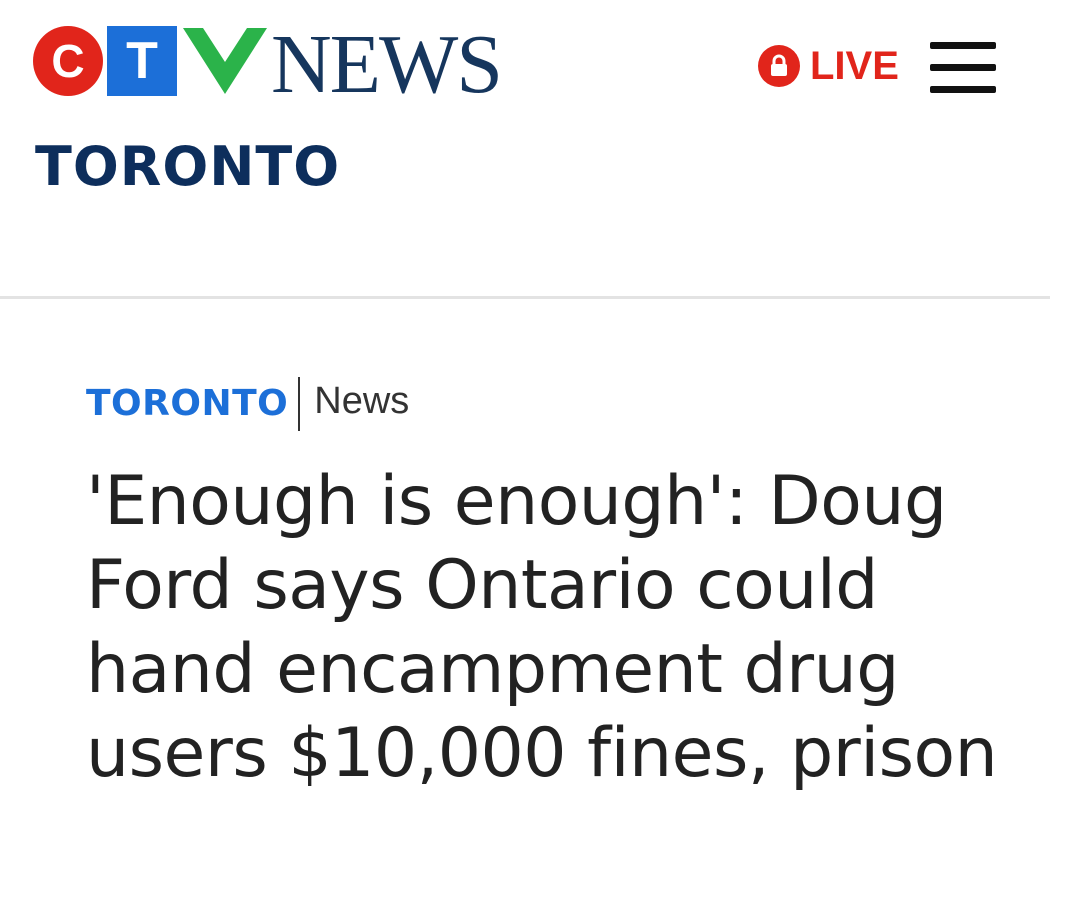  I want to click on article-kicker: TORONTO News, so click(247, 404).